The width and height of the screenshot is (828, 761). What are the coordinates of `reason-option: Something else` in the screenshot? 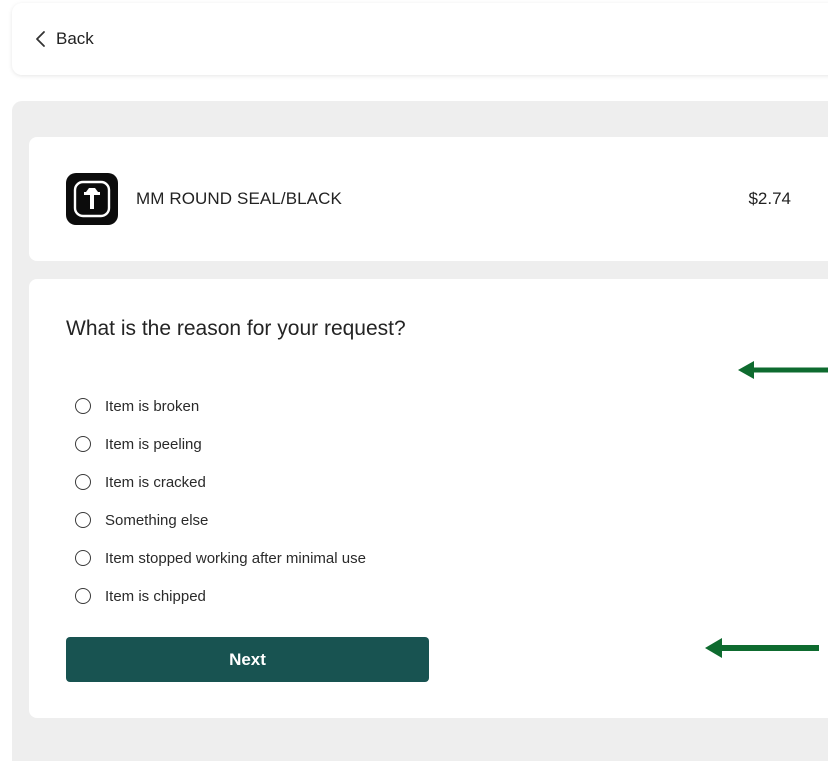 It's located at (220, 520).